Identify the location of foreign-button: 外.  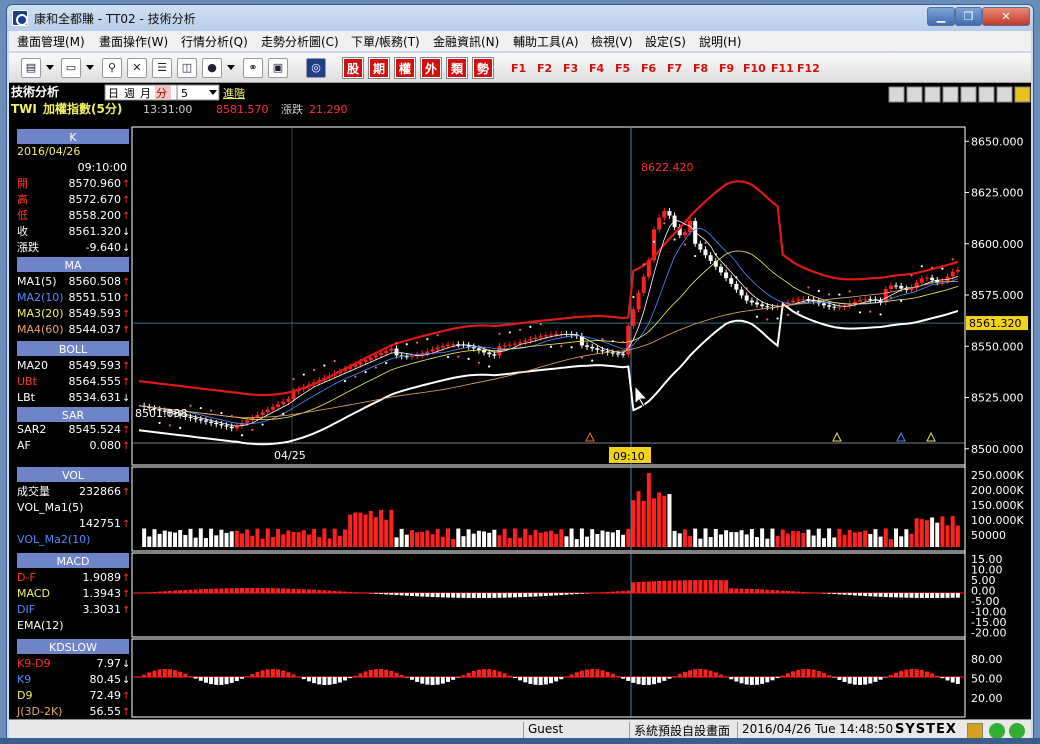
(431, 68).